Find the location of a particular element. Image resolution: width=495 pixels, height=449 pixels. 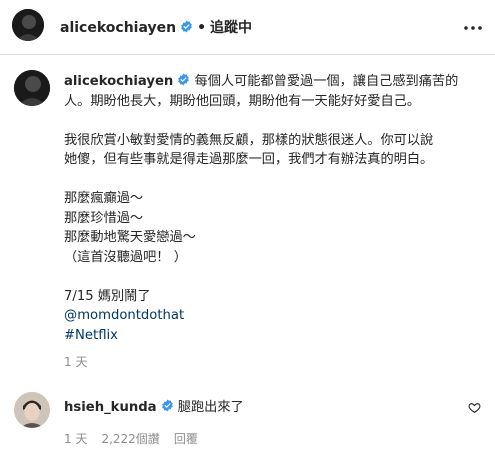

post-author-avatar is located at coordinates (32, 88).